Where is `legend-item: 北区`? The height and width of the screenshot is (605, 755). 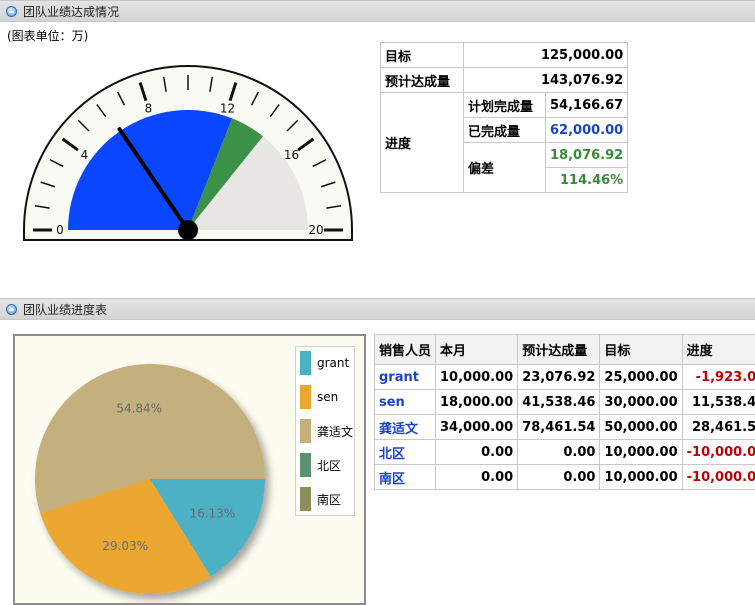
legend-item: 北区 is located at coordinates (320, 465).